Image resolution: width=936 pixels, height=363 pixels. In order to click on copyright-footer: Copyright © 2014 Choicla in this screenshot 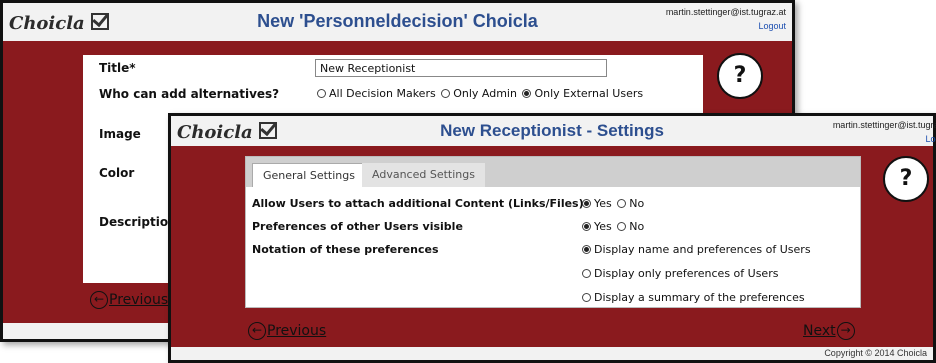, I will do `click(552, 353)`.